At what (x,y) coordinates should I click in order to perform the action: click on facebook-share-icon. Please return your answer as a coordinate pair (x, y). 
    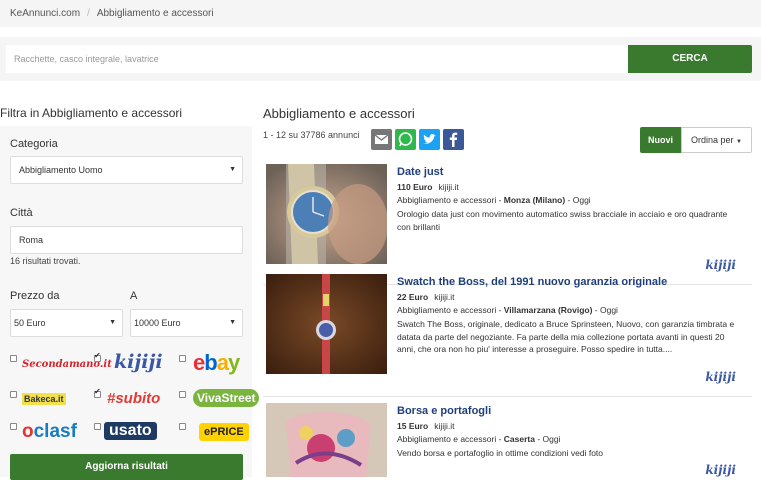
    Looking at the image, I should click on (453, 139).